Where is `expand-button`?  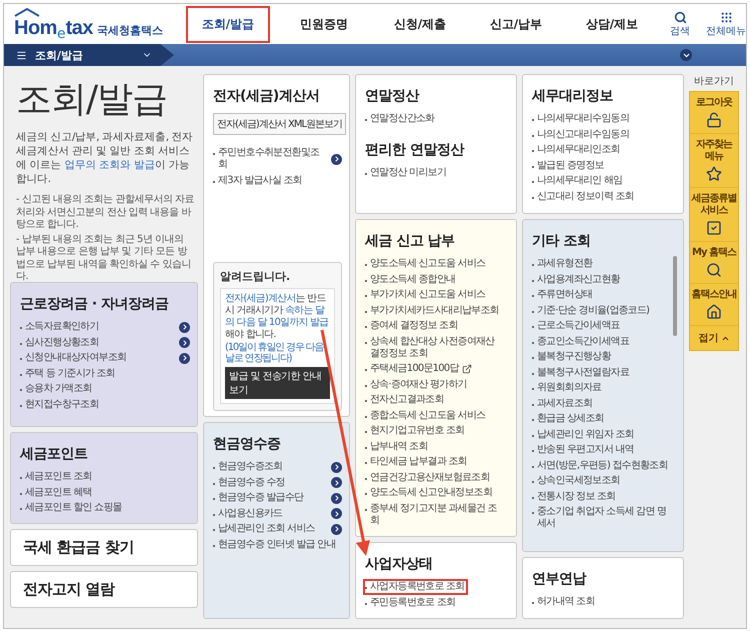 expand-button is located at coordinates (686, 55).